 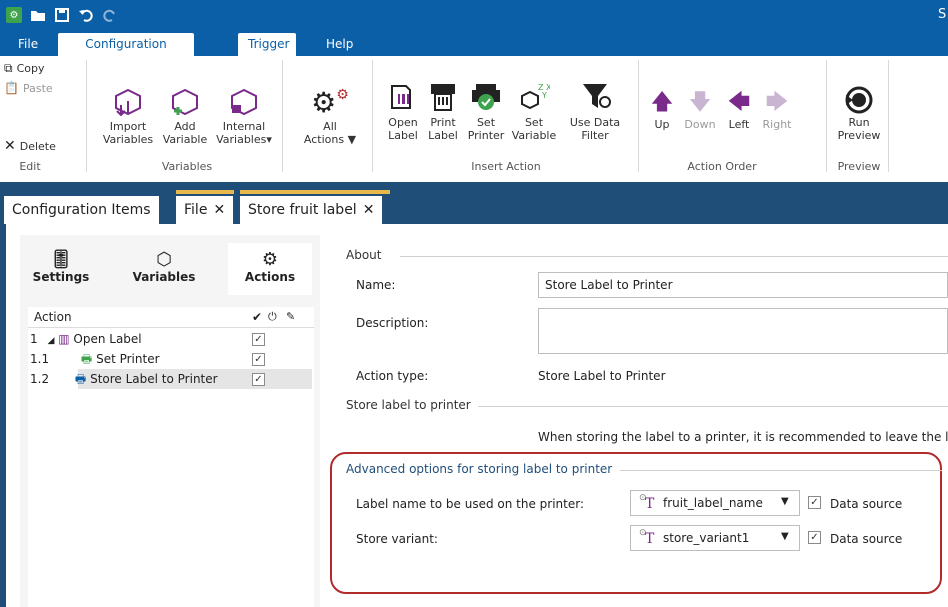 What do you see at coordinates (364, 255) in the screenshot?
I see `section-about: About` at bounding box center [364, 255].